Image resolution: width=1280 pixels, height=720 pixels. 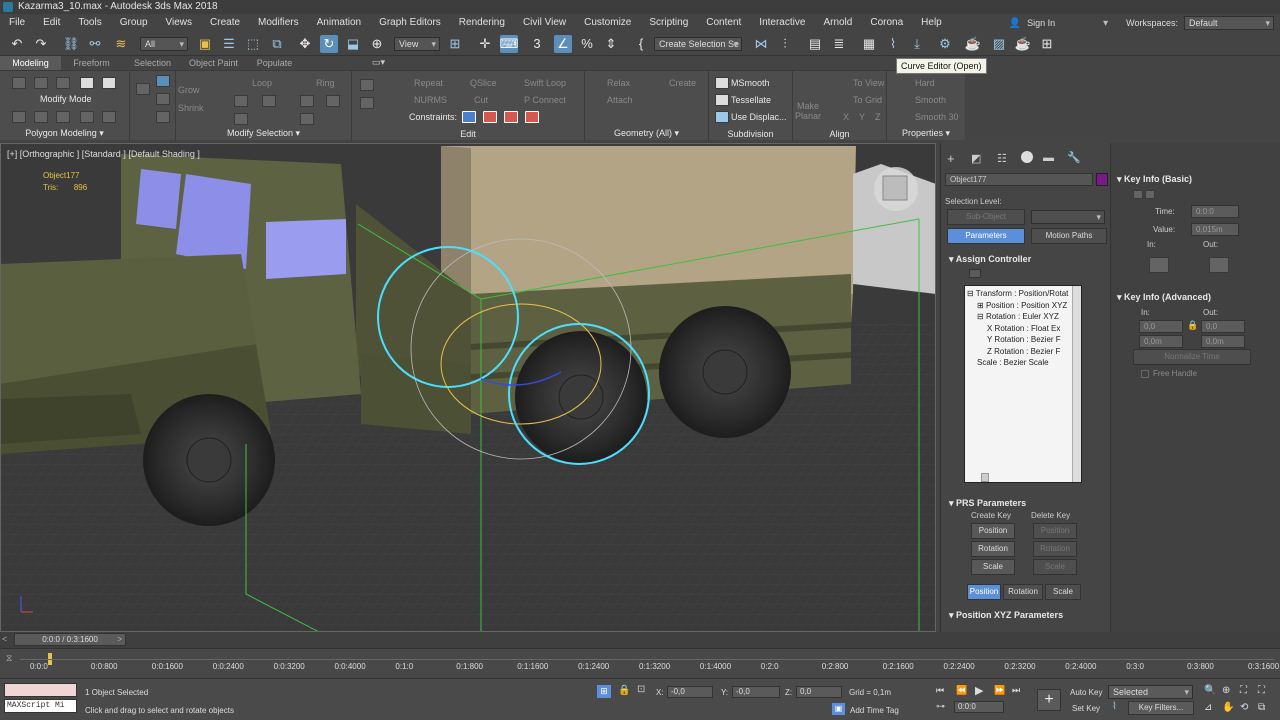 I want to click on previous-frame-icon: ⏪, so click(x=961, y=690).